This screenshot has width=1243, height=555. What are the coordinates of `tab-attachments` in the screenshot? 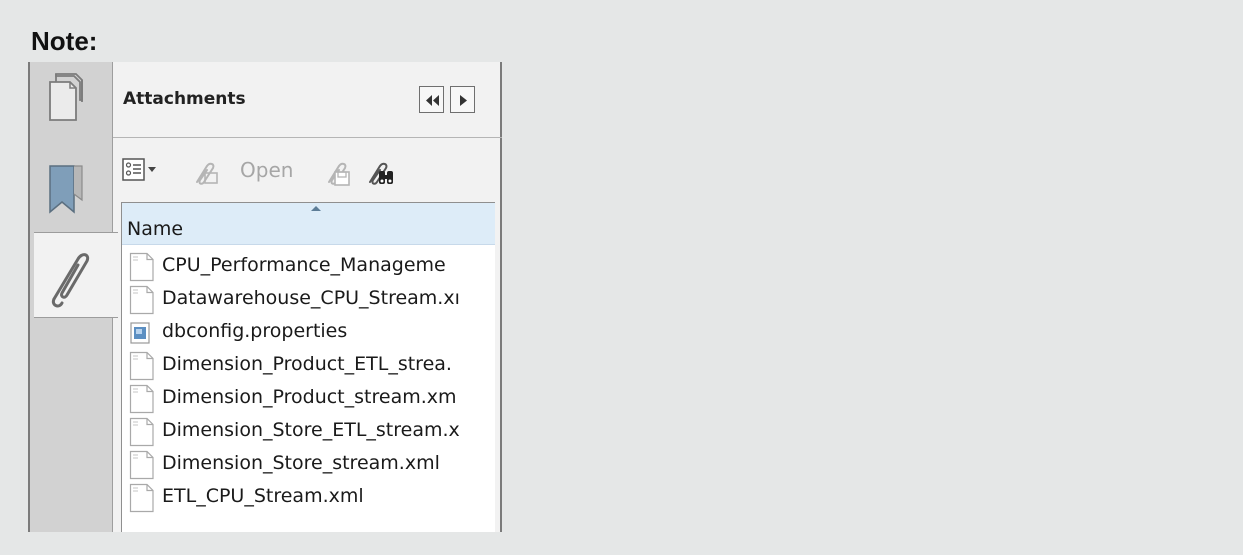 It's located at (76, 275).